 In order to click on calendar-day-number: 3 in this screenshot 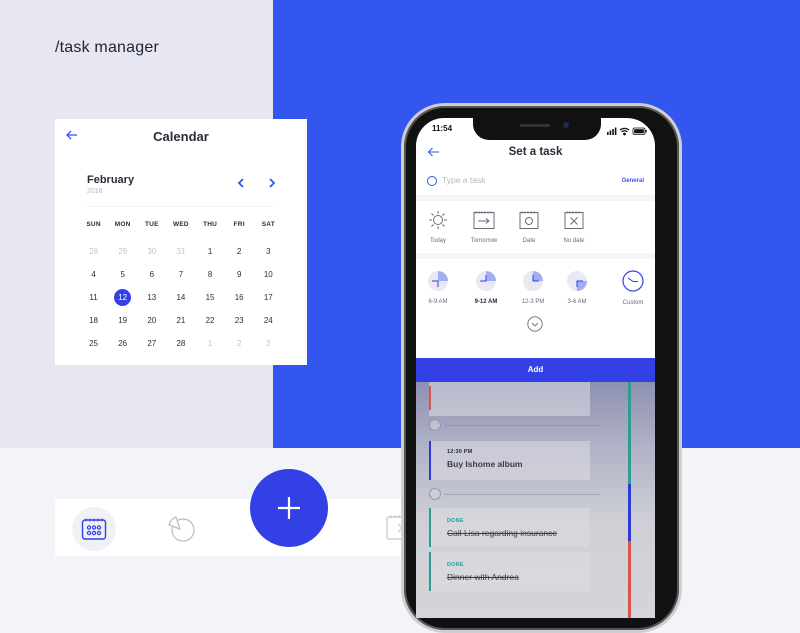, I will do `click(268, 343)`.